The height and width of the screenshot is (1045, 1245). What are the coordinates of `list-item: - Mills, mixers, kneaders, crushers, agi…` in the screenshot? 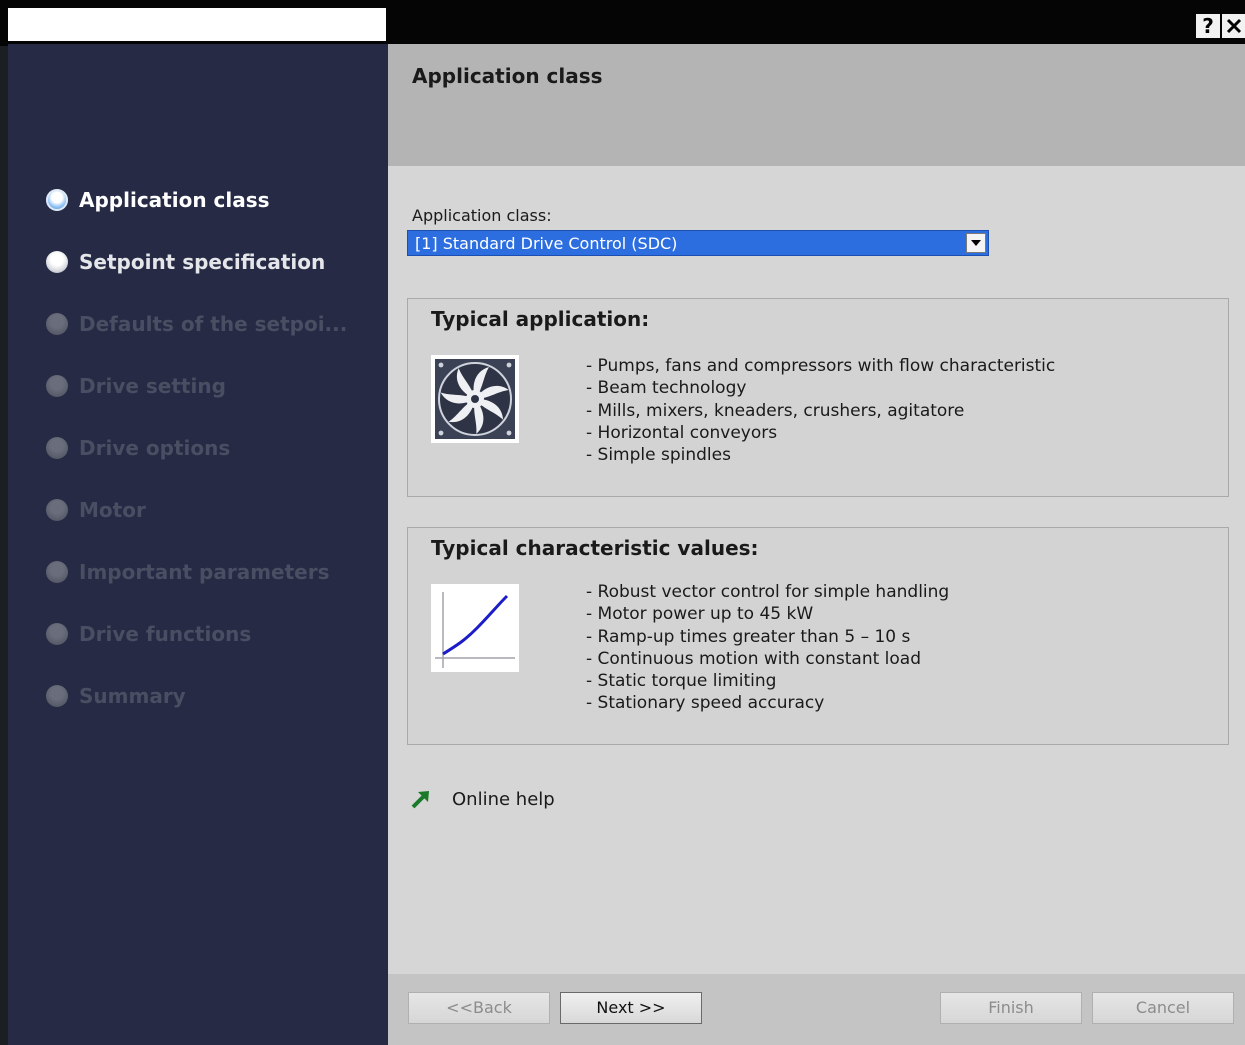 It's located at (775, 410).